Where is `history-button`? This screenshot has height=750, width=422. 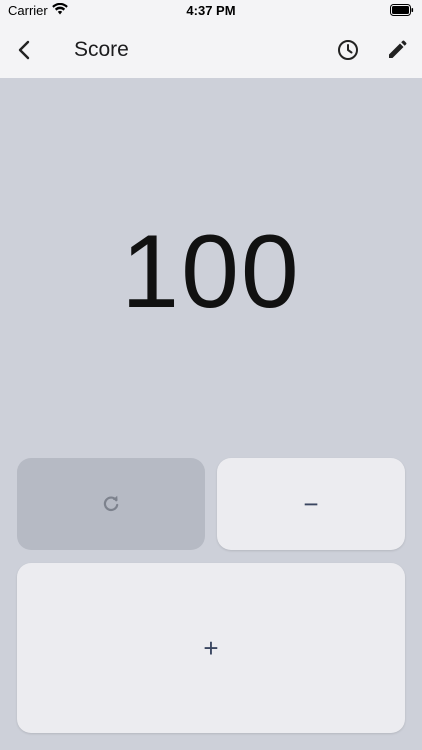 history-button is located at coordinates (348, 50).